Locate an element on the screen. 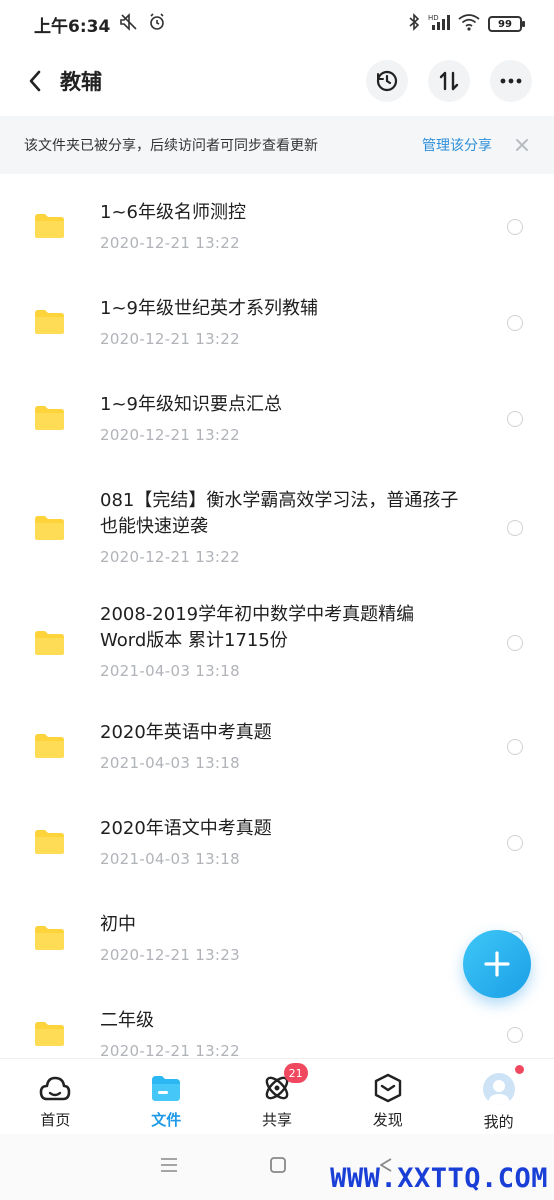  notification-dot is located at coordinates (519, 1069).